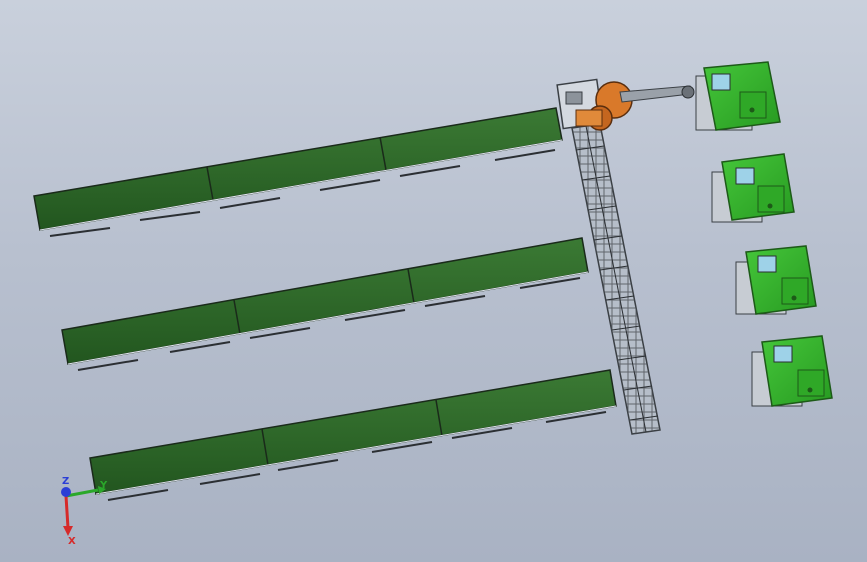  I want to click on coordinate-triad: Y X Z, so click(84, 511).